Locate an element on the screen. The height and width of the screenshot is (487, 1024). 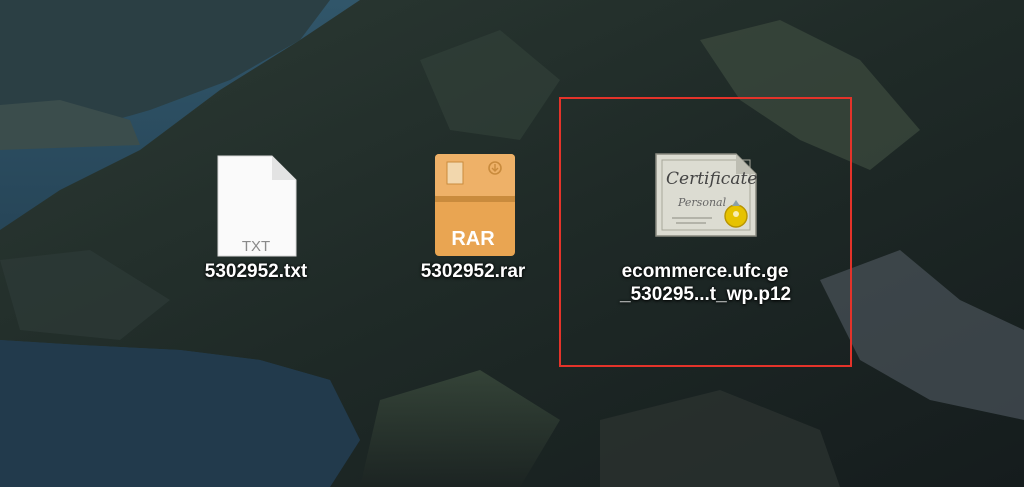
txt-icon-label: TXT is located at coordinates (256, 246).